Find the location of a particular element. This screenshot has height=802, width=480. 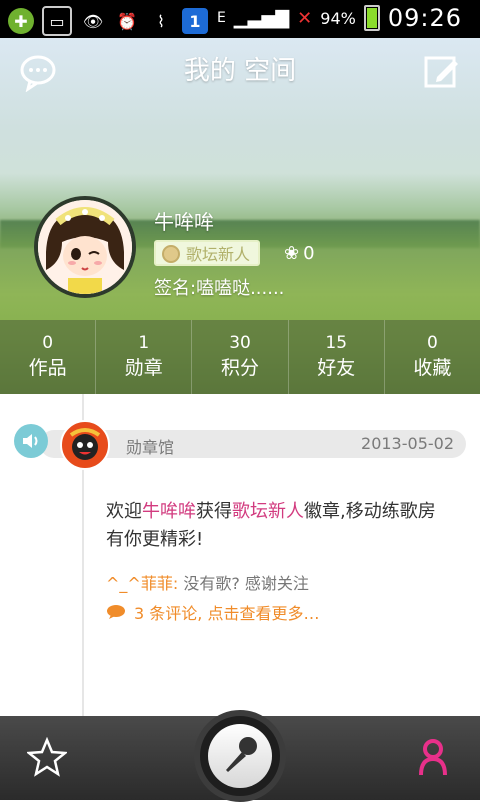

microphone-icon is located at coordinates (241, 754).